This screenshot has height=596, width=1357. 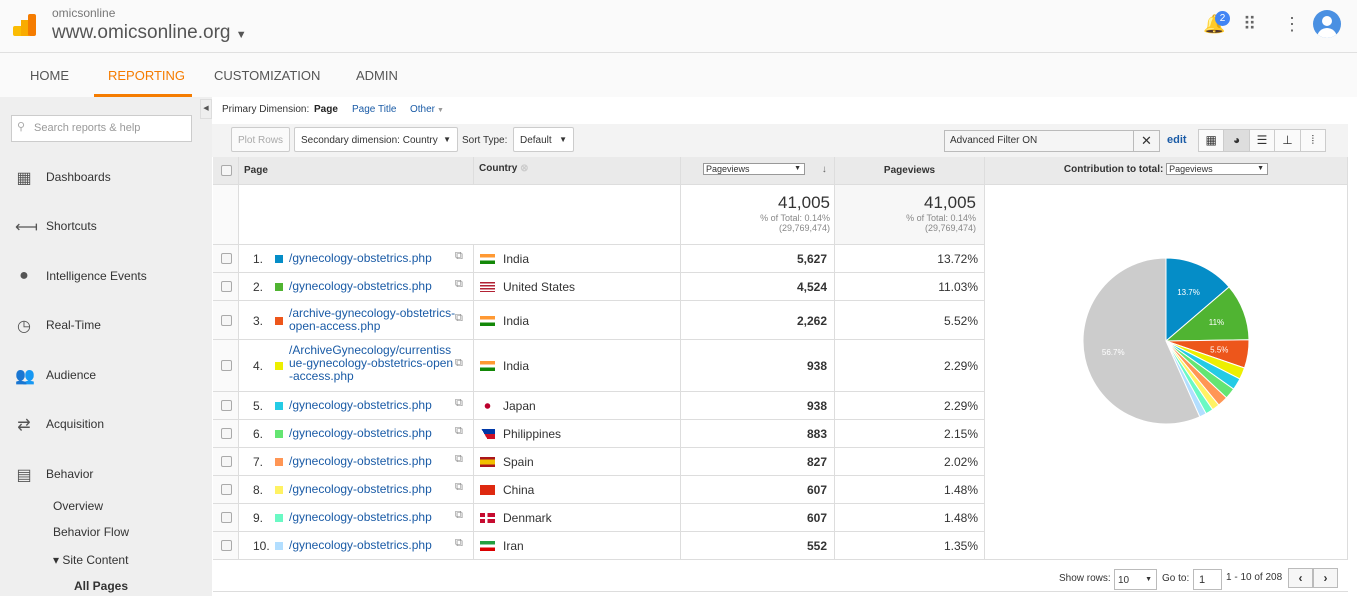 I want to click on tab-admin: ADMIN, so click(x=377, y=75).